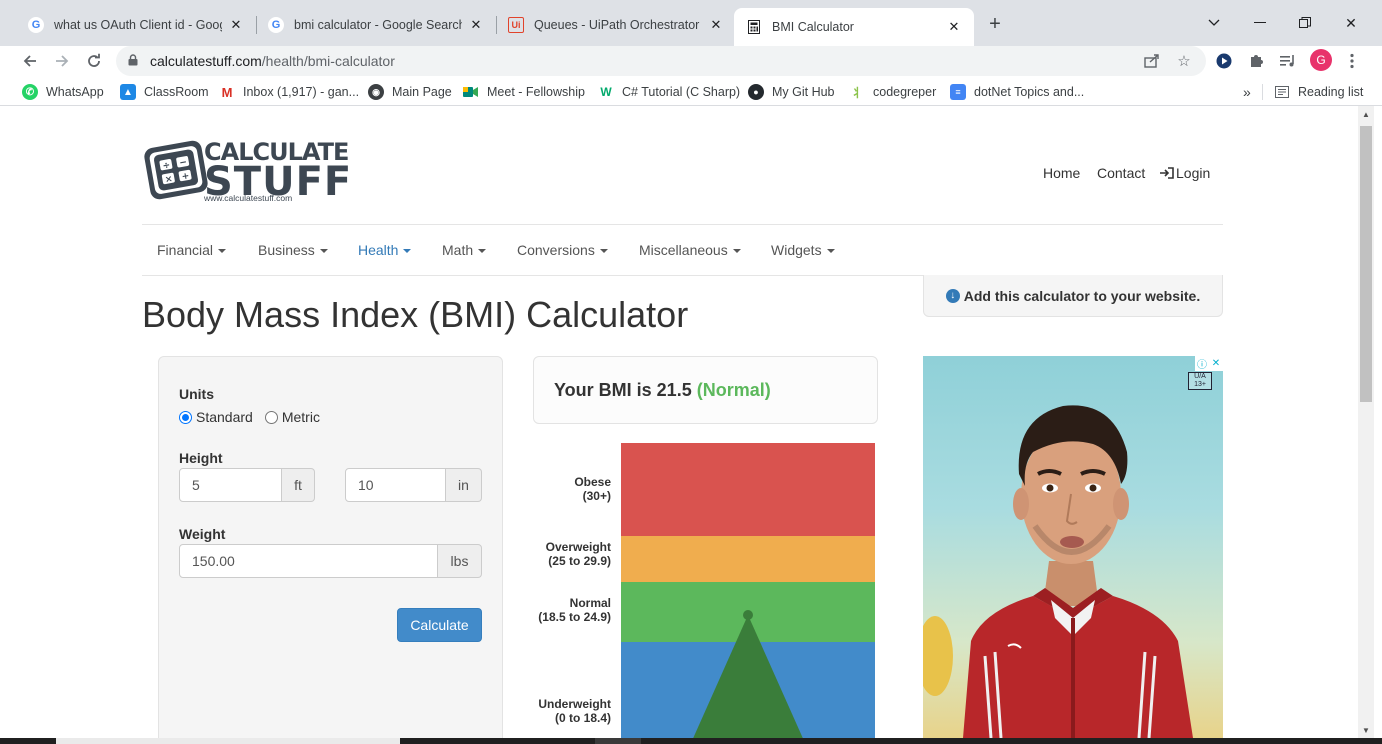  What do you see at coordinates (796, 250) in the screenshot?
I see `nav-widgets-label: Widgets` at bounding box center [796, 250].